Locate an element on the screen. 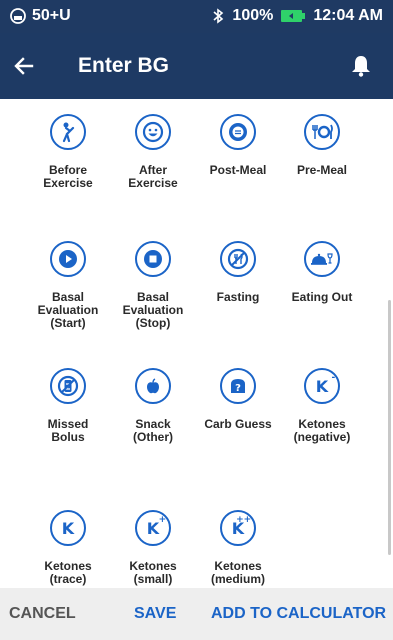  tag-label: Carb Guess is located at coordinates (238, 424).